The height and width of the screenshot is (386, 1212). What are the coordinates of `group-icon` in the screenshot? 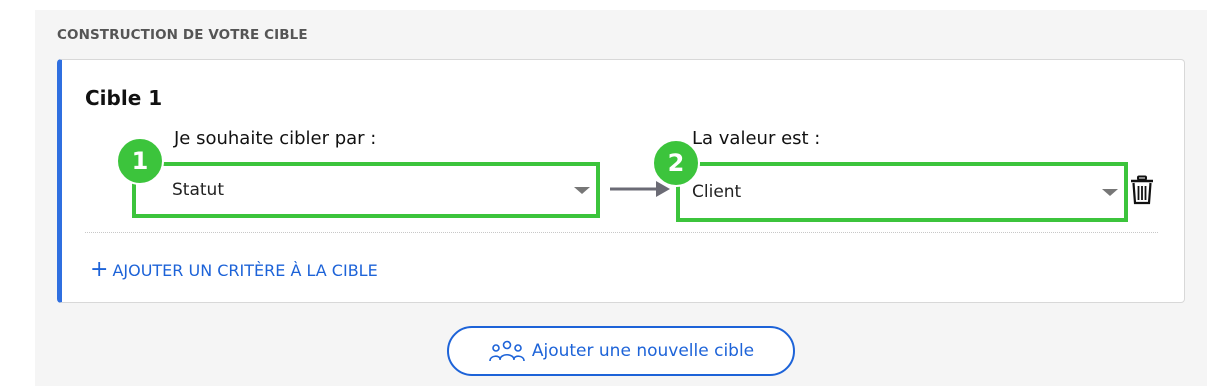 It's located at (507, 351).